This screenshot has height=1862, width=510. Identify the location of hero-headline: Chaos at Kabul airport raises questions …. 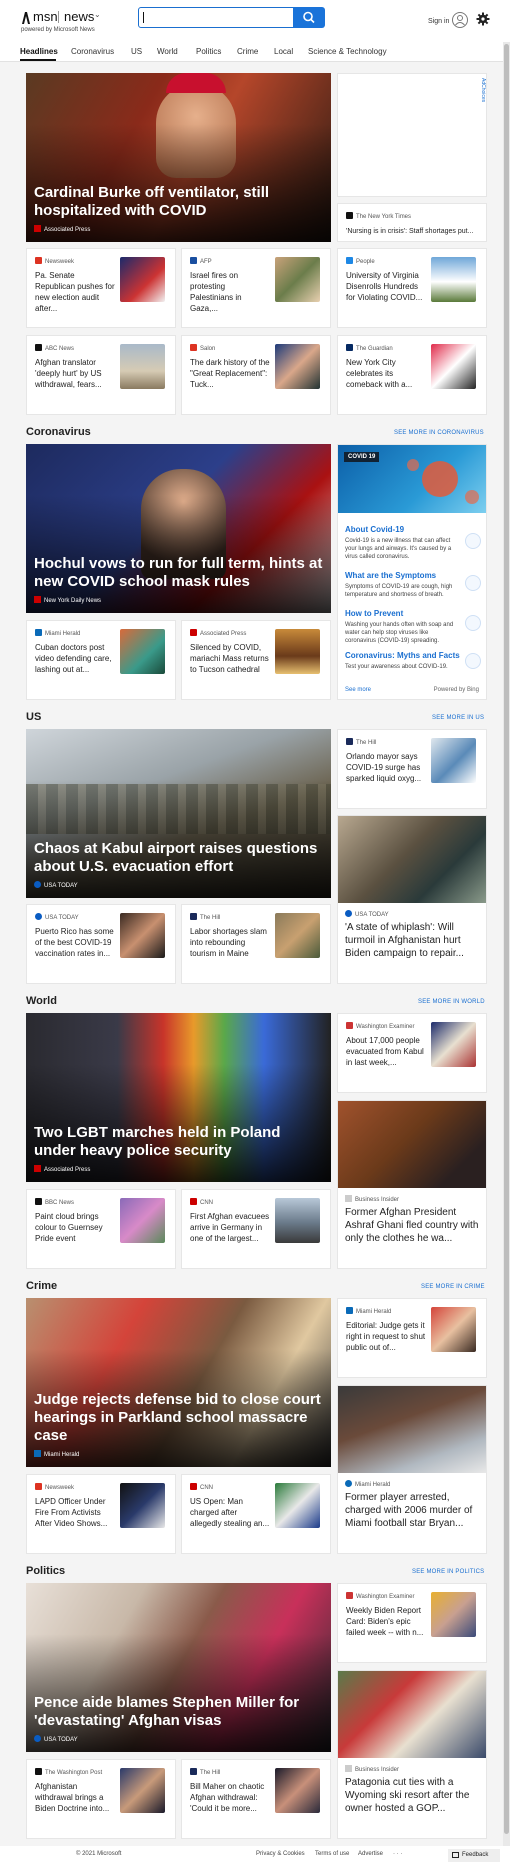
(179, 858).